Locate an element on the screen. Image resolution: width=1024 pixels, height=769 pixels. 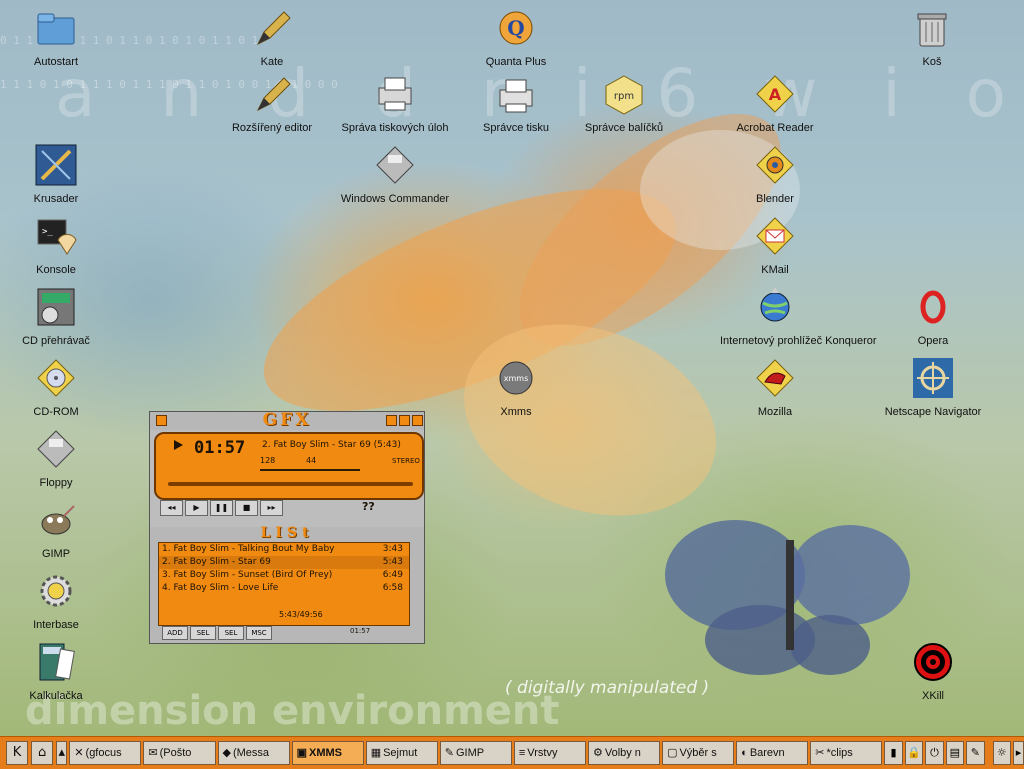
eject-button: ?? is located at coordinates (368, 506).